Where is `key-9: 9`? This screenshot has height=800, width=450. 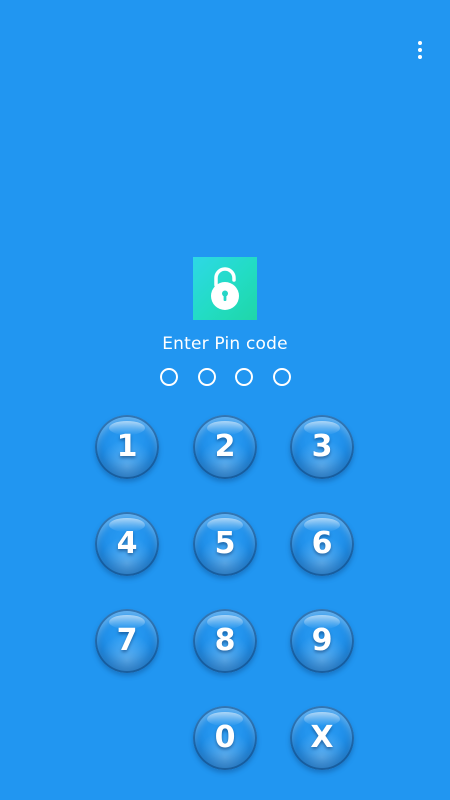
key-9: 9 is located at coordinates (322, 641).